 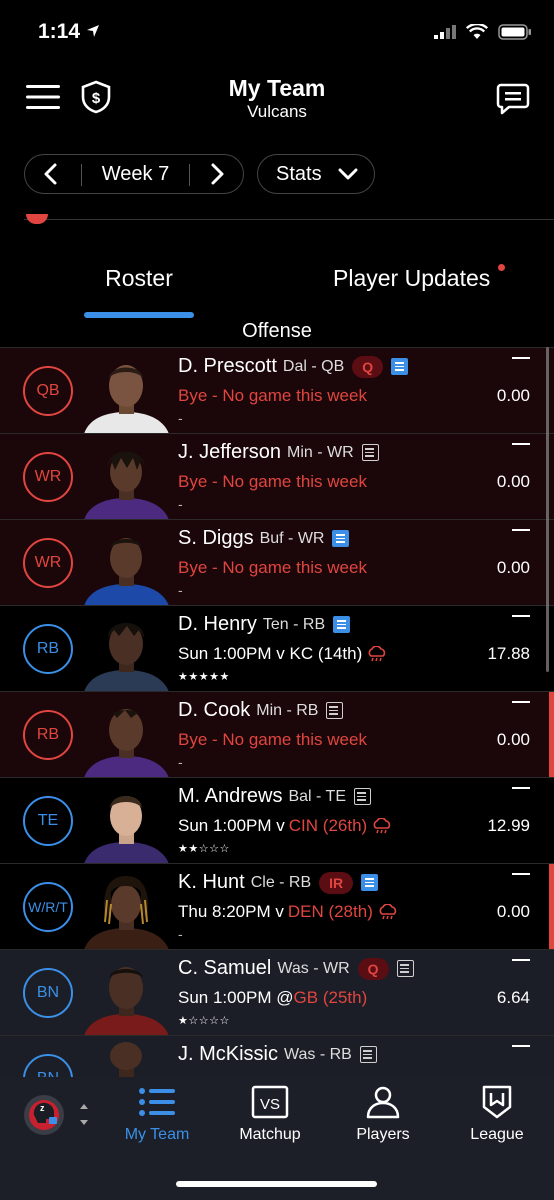 I want to click on player-name: D. Prescott, so click(x=227, y=366).